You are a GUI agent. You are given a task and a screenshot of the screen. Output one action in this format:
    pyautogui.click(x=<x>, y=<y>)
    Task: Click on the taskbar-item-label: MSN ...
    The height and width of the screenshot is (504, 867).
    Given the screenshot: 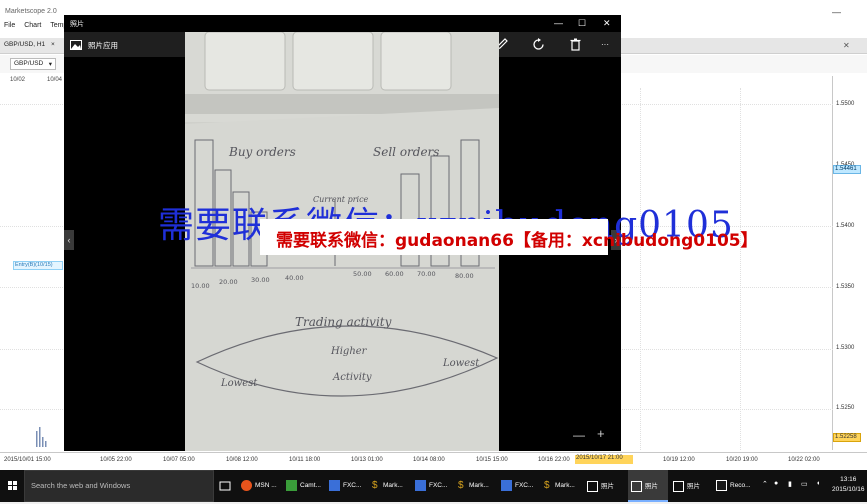 What is the action you would take?
    pyautogui.click(x=266, y=486)
    